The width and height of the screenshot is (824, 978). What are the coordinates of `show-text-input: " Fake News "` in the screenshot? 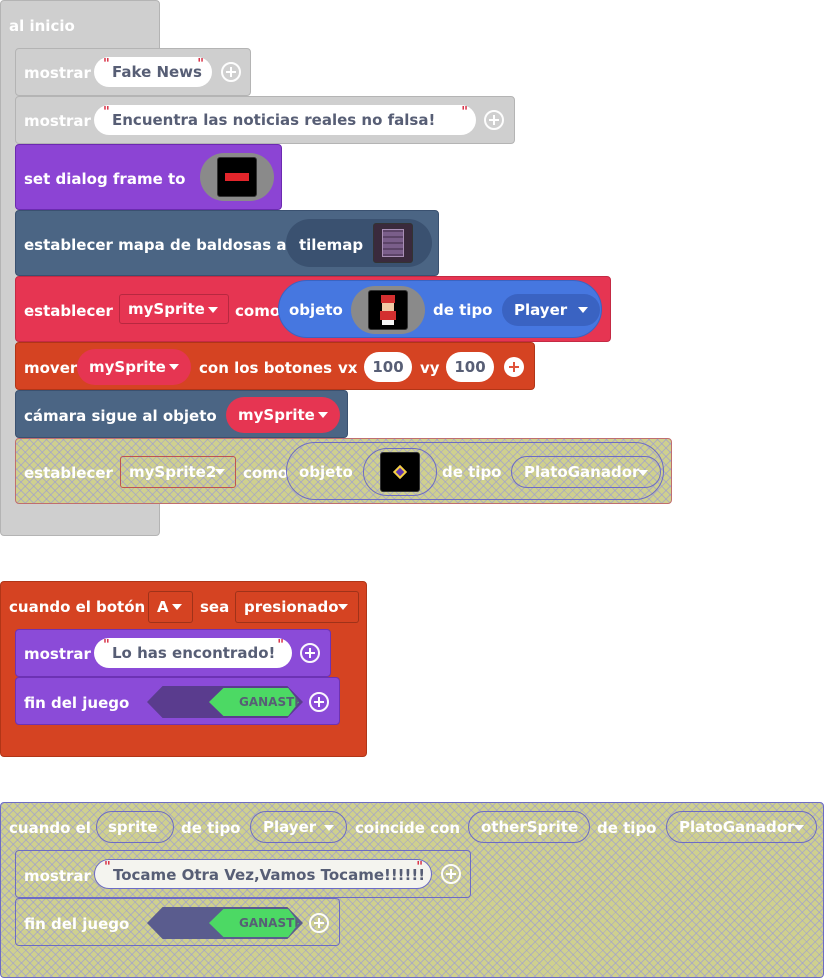 It's located at (153, 72).